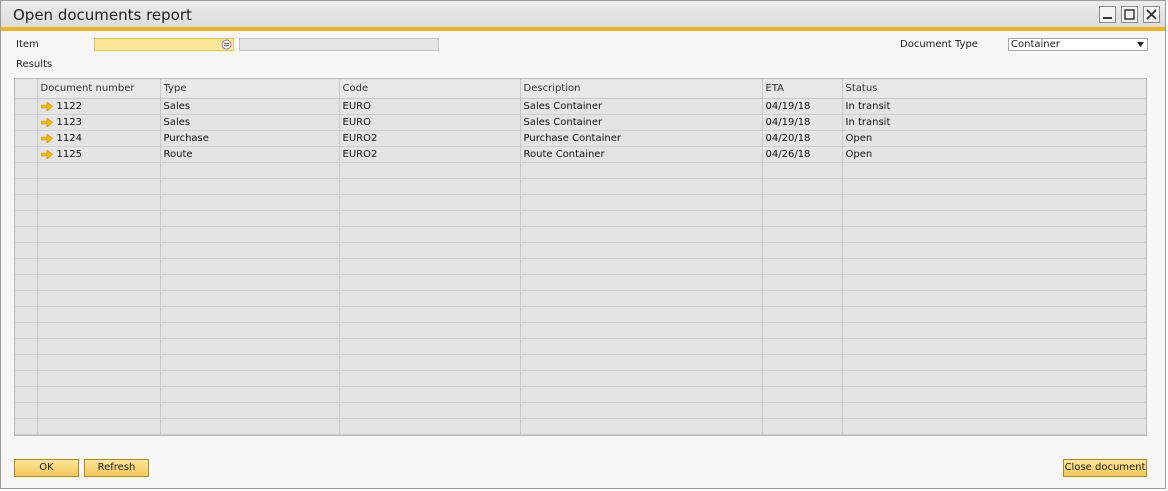  I want to click on status-cell: In transit, so click(994, 106).